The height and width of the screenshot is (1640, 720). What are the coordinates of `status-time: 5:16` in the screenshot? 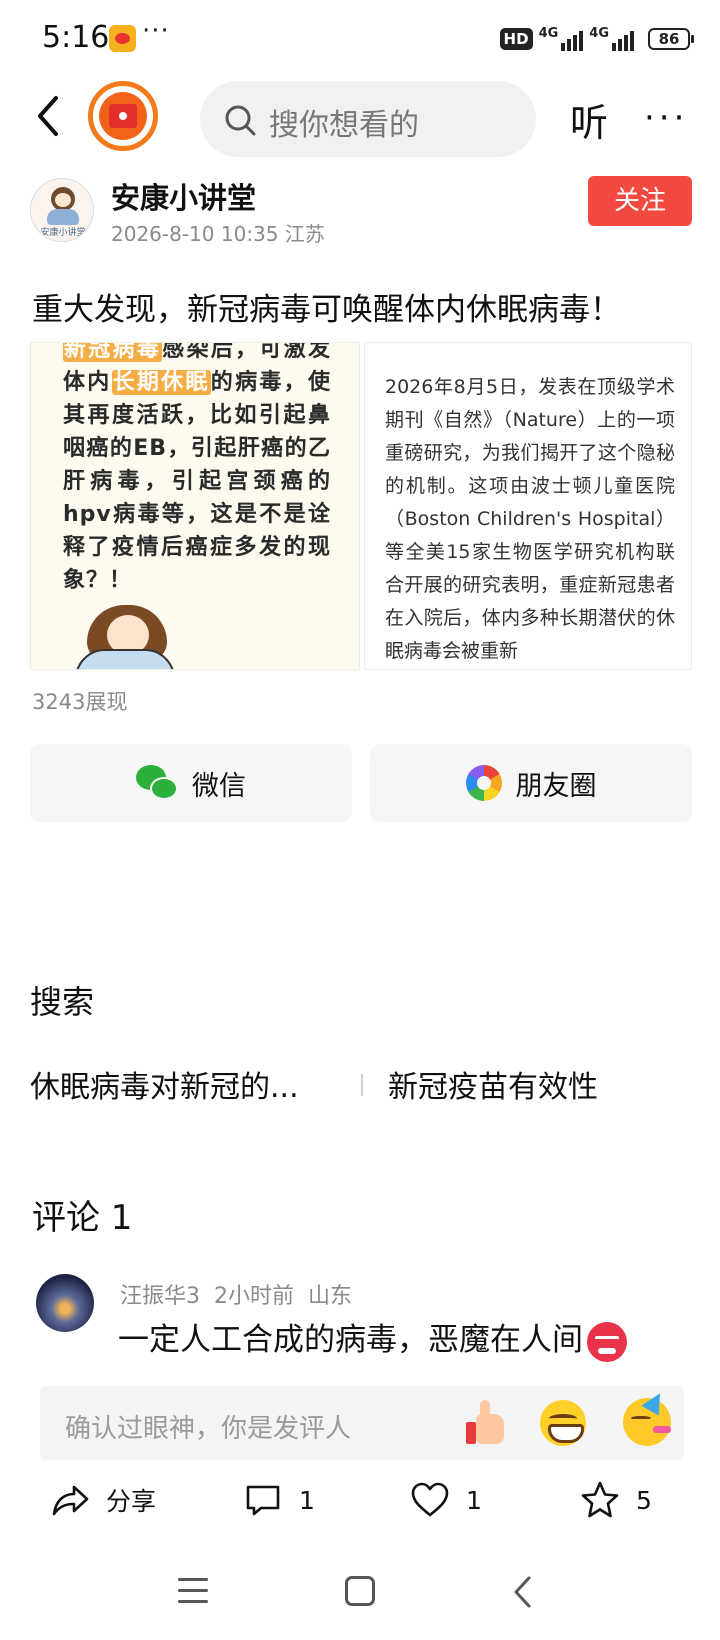 It's located at (76, 37).